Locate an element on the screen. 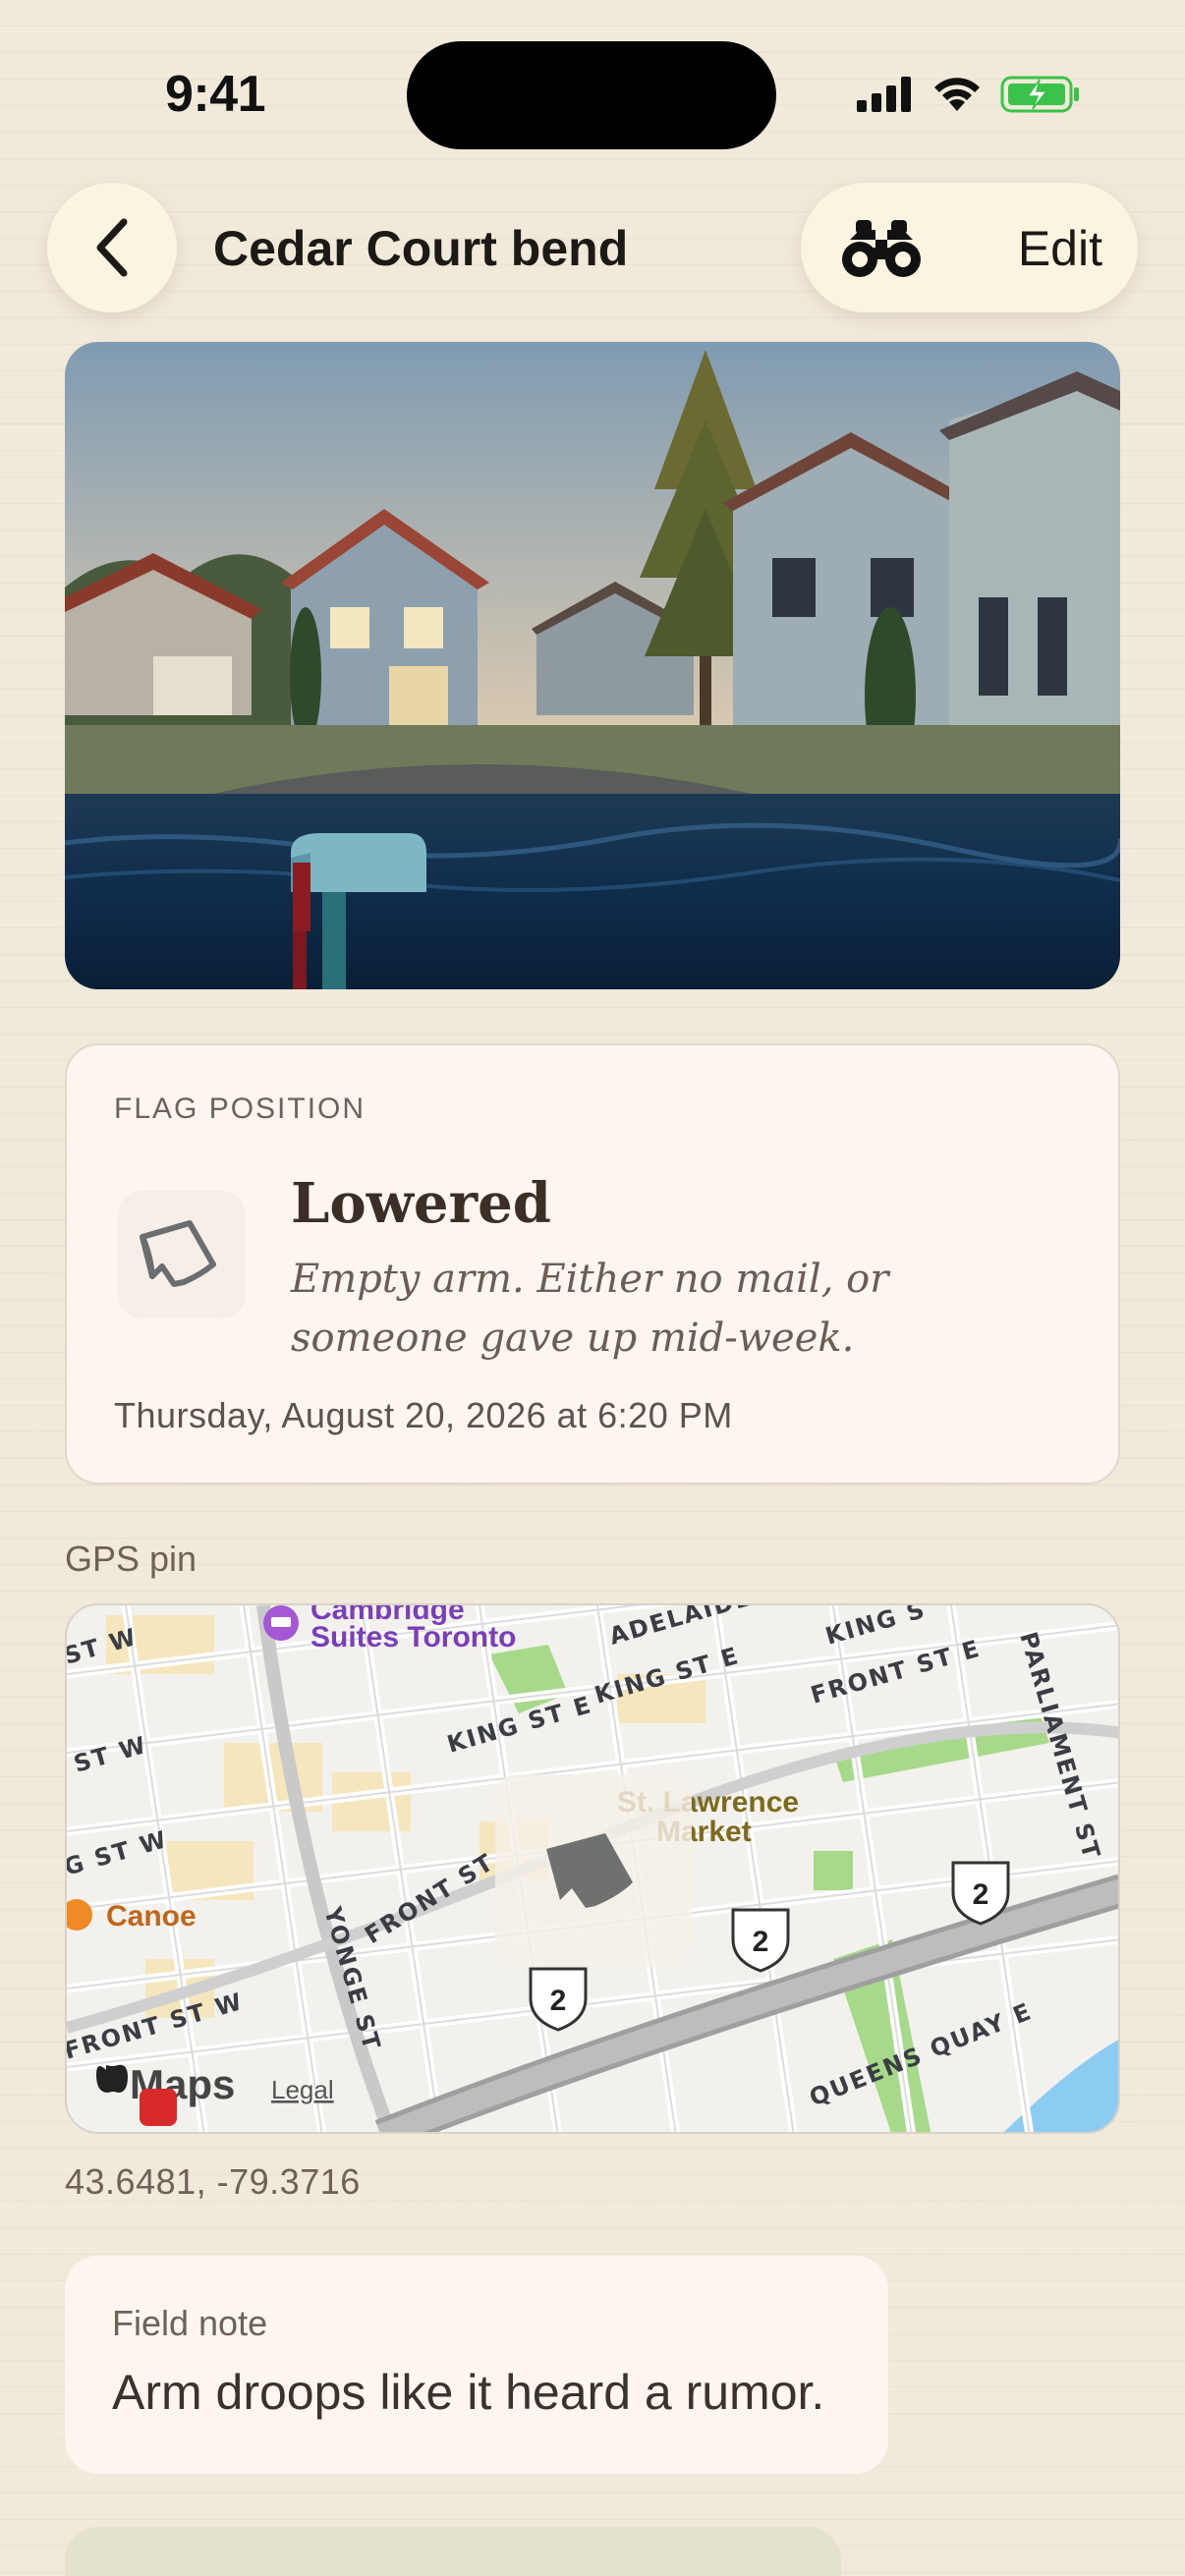 The height and width of the screenshot is (2576, 1185). legal-link: Legal is located at coordinates (303, 2089).